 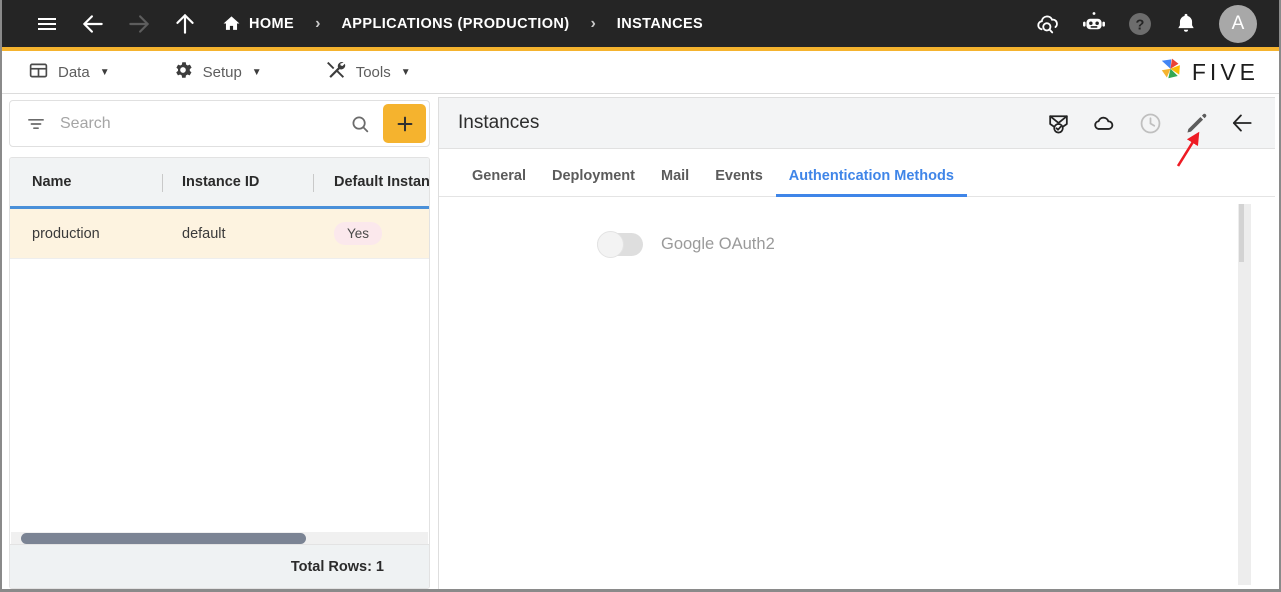 I want to click on table-icon, so click(x=38, y=72).